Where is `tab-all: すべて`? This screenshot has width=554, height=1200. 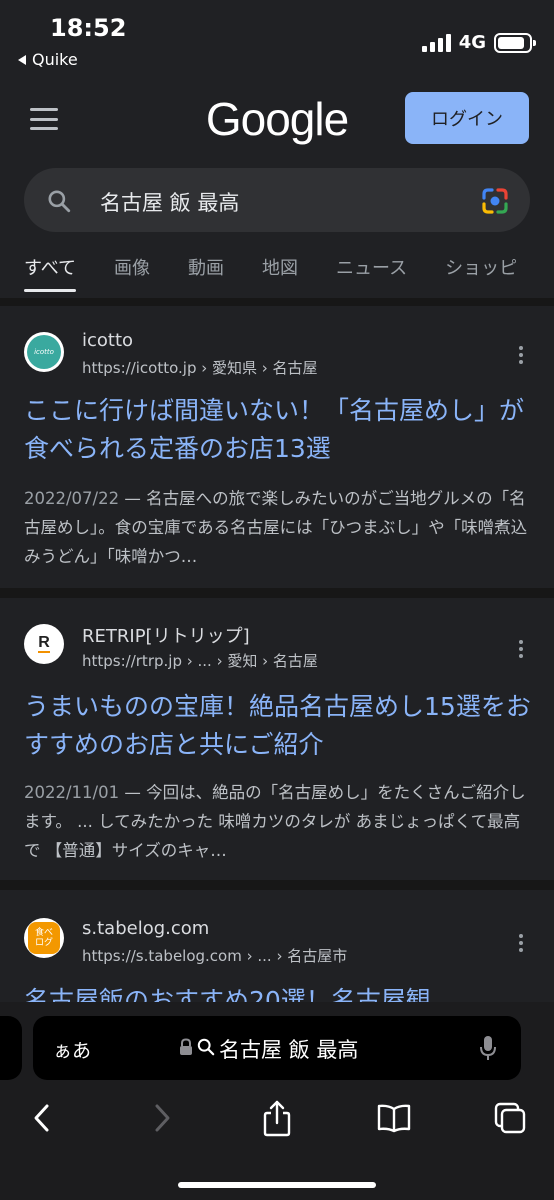
tab-all: すべて is located at coordinates (50, 273).